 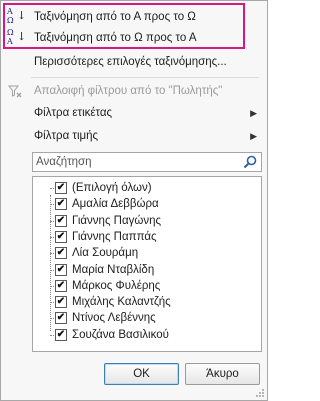 What do you see at coordinates (114, 318) in the screenshot?
I see `list-item-label: Ντίνος Λεβέννης` at bounding box center [114, 318].